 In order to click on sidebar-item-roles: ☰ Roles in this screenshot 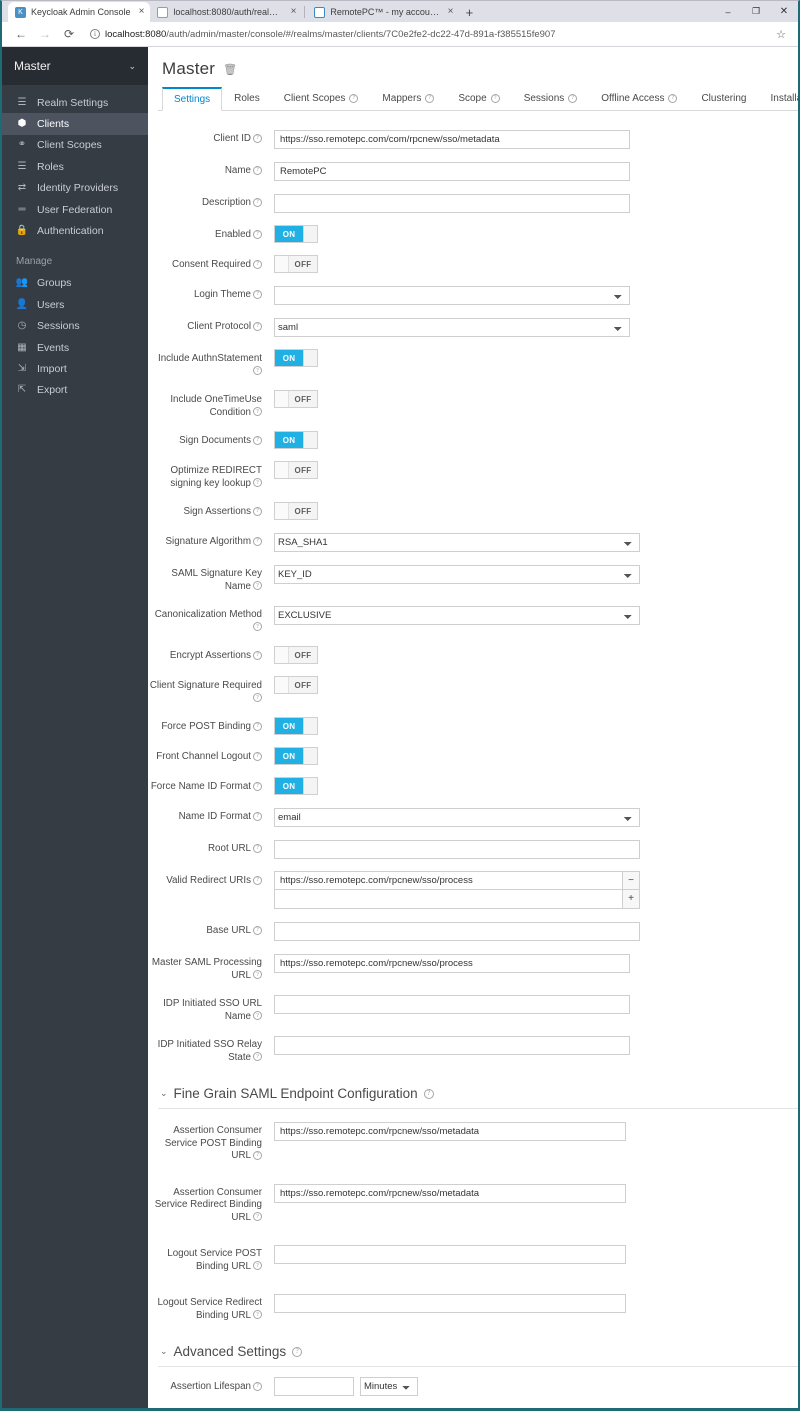, I will do `click(75, 166)`.